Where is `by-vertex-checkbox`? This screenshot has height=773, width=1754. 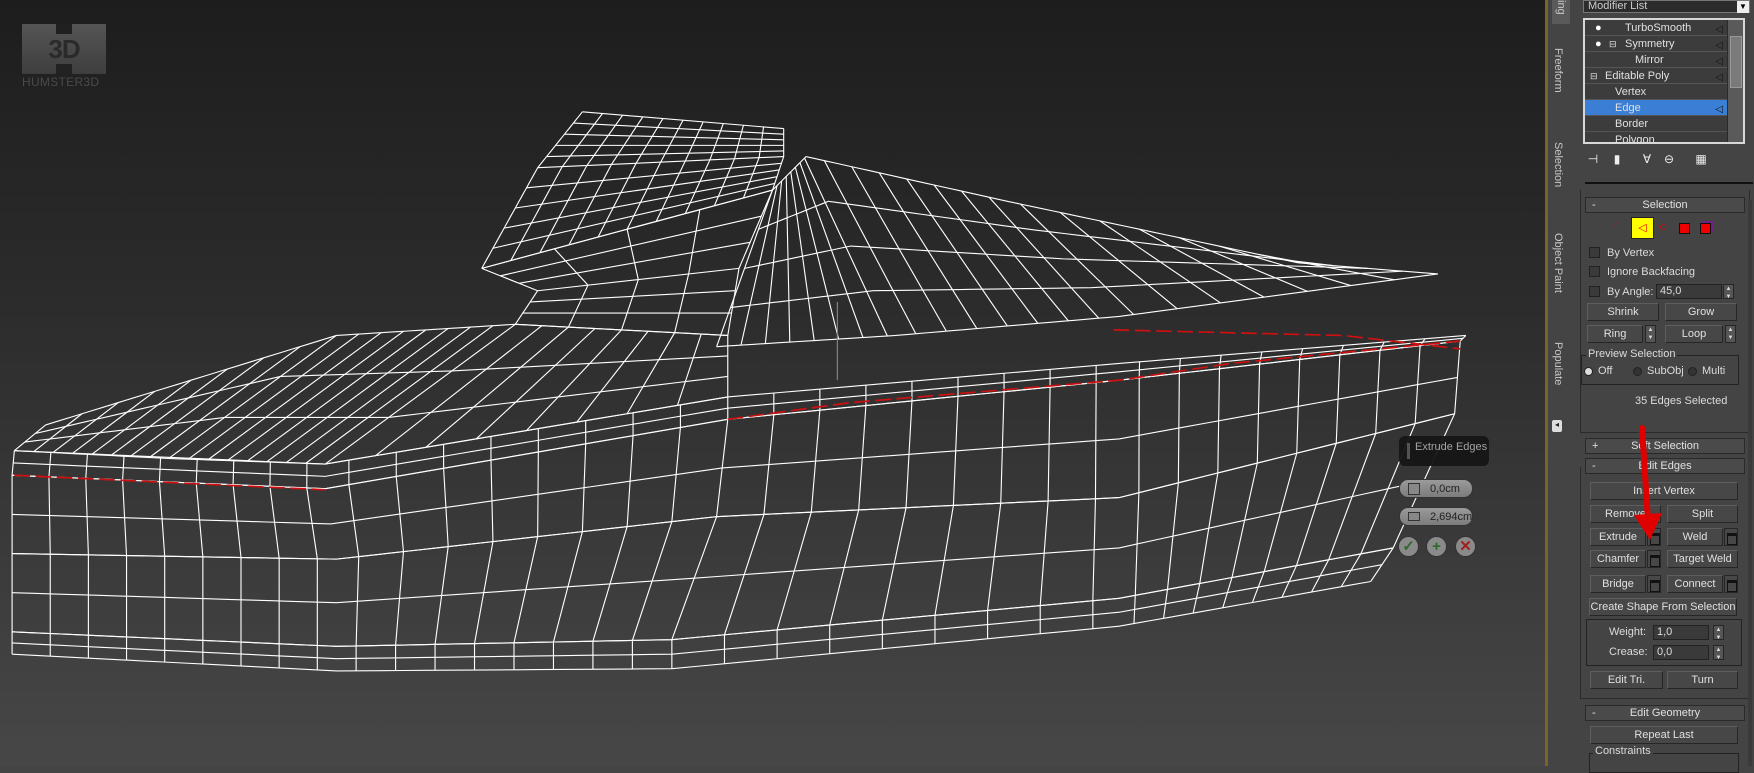 by-vertex-checkbox is located at coordinates (1594, 252).